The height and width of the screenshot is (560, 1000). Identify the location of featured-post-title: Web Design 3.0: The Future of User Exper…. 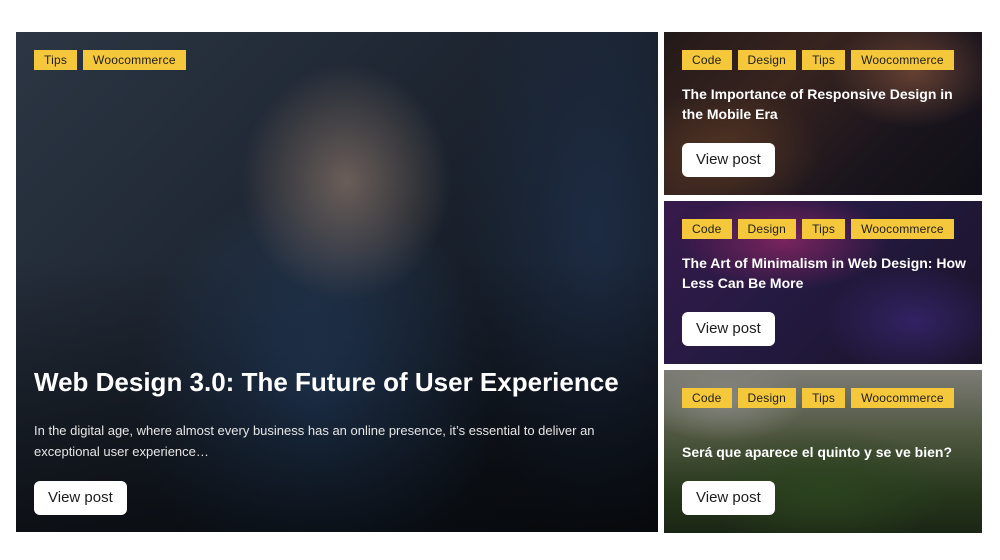
(339, 382).